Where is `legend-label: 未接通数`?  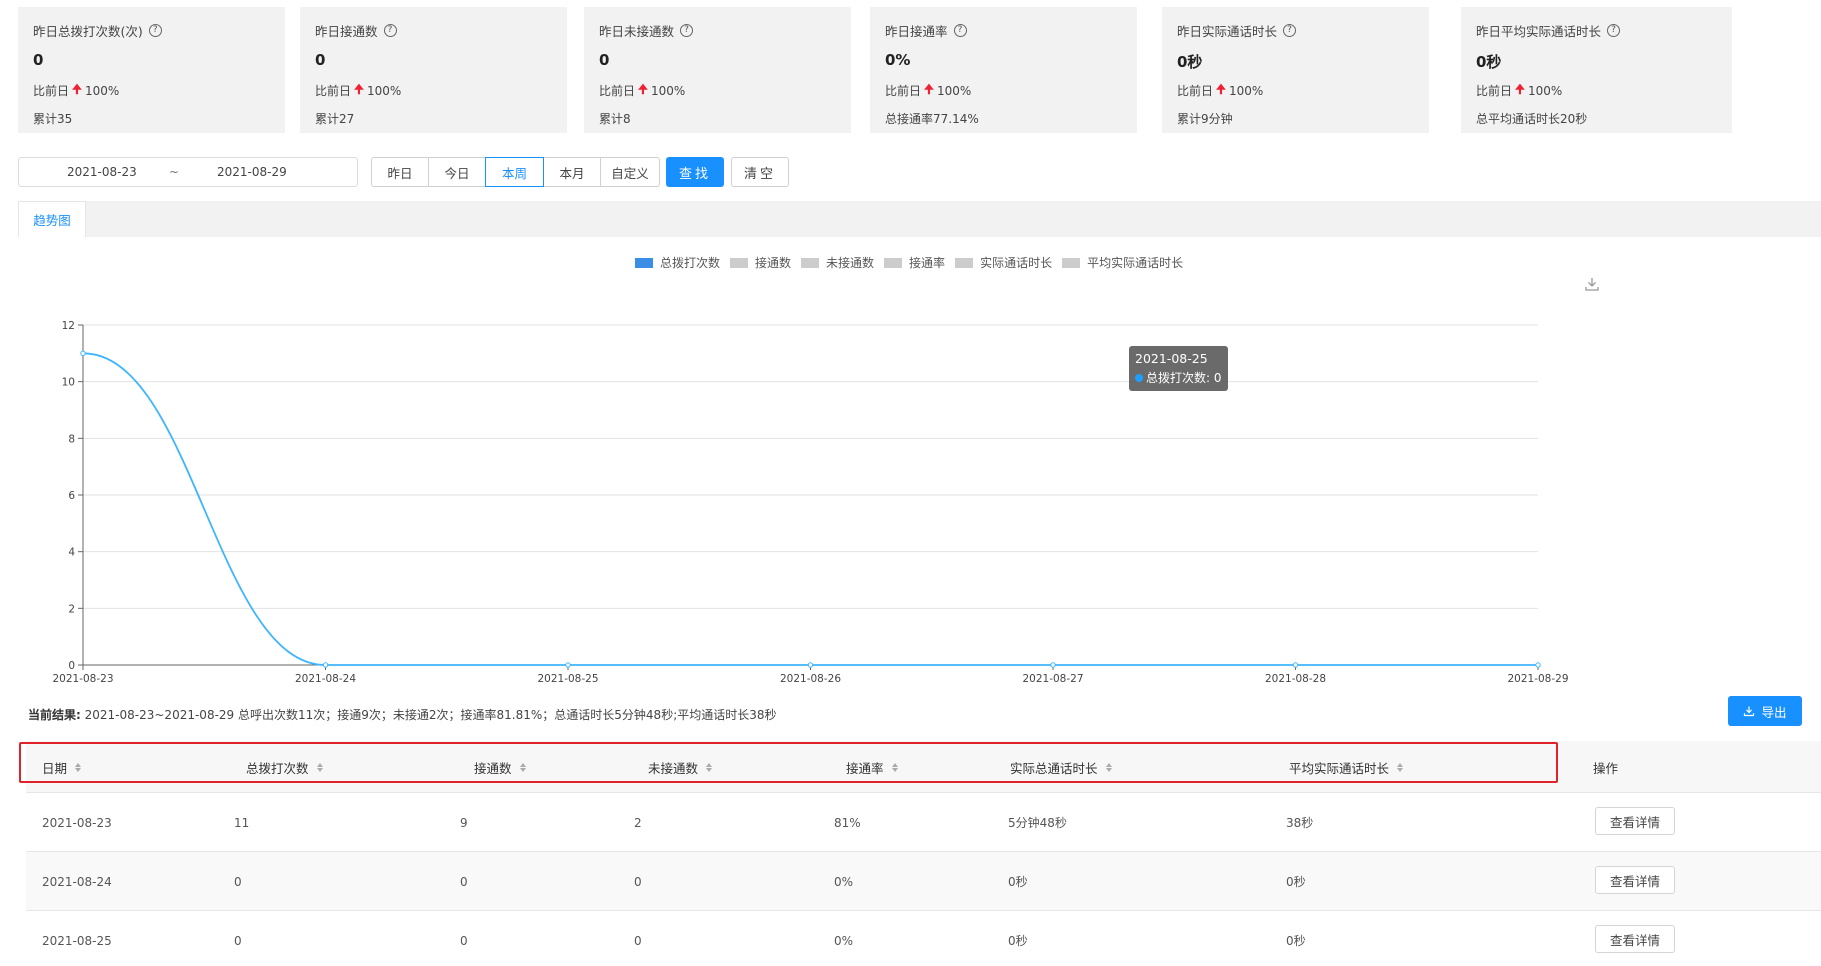
legend-label: 未接通数 is located at coordinates (850, 263).